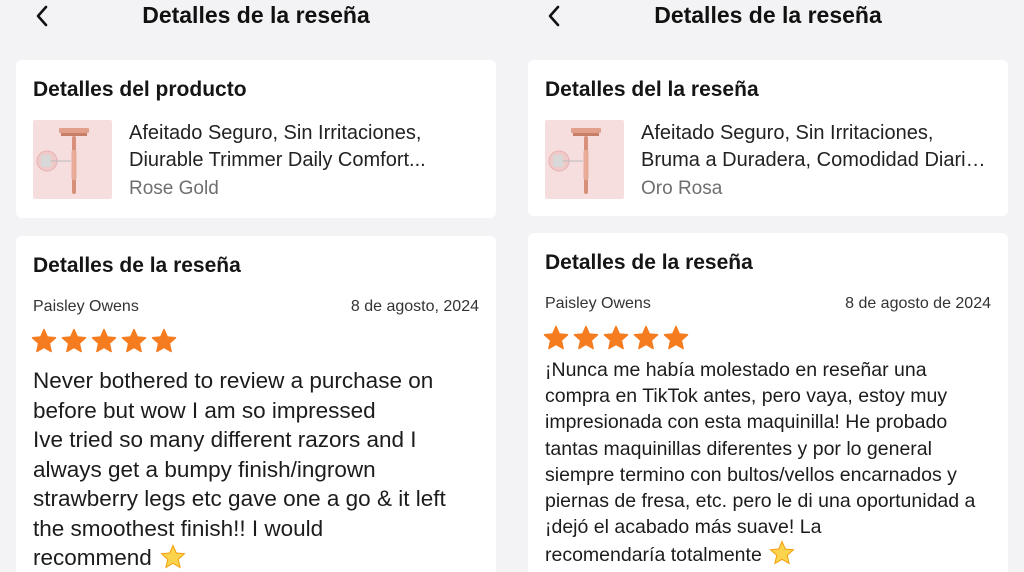 Image resolution: width=1024 pixels, height=572 pixels. Describe the element at coordinates (92, 557) in the screenshot. I see `review-line-text: recommend` at that location.